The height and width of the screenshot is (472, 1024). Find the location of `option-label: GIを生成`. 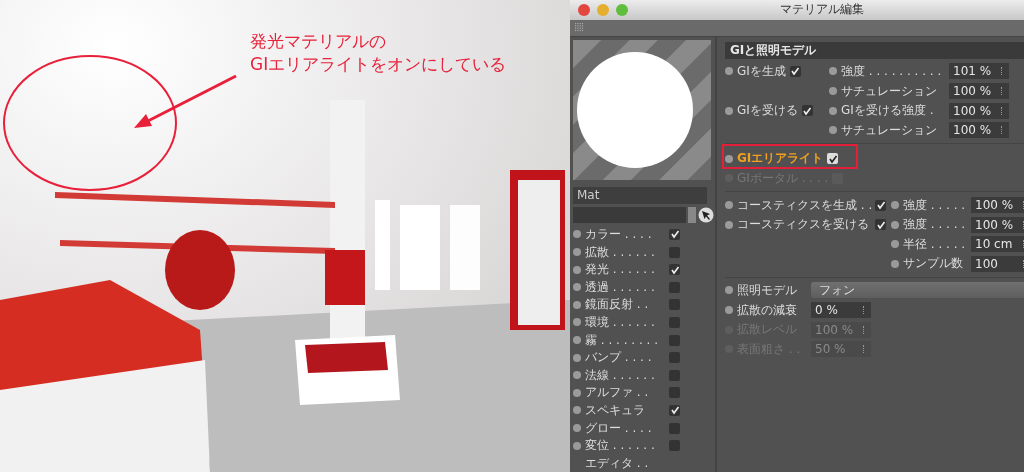

option-label: GIを生成 is located at coordinates (761, 71).